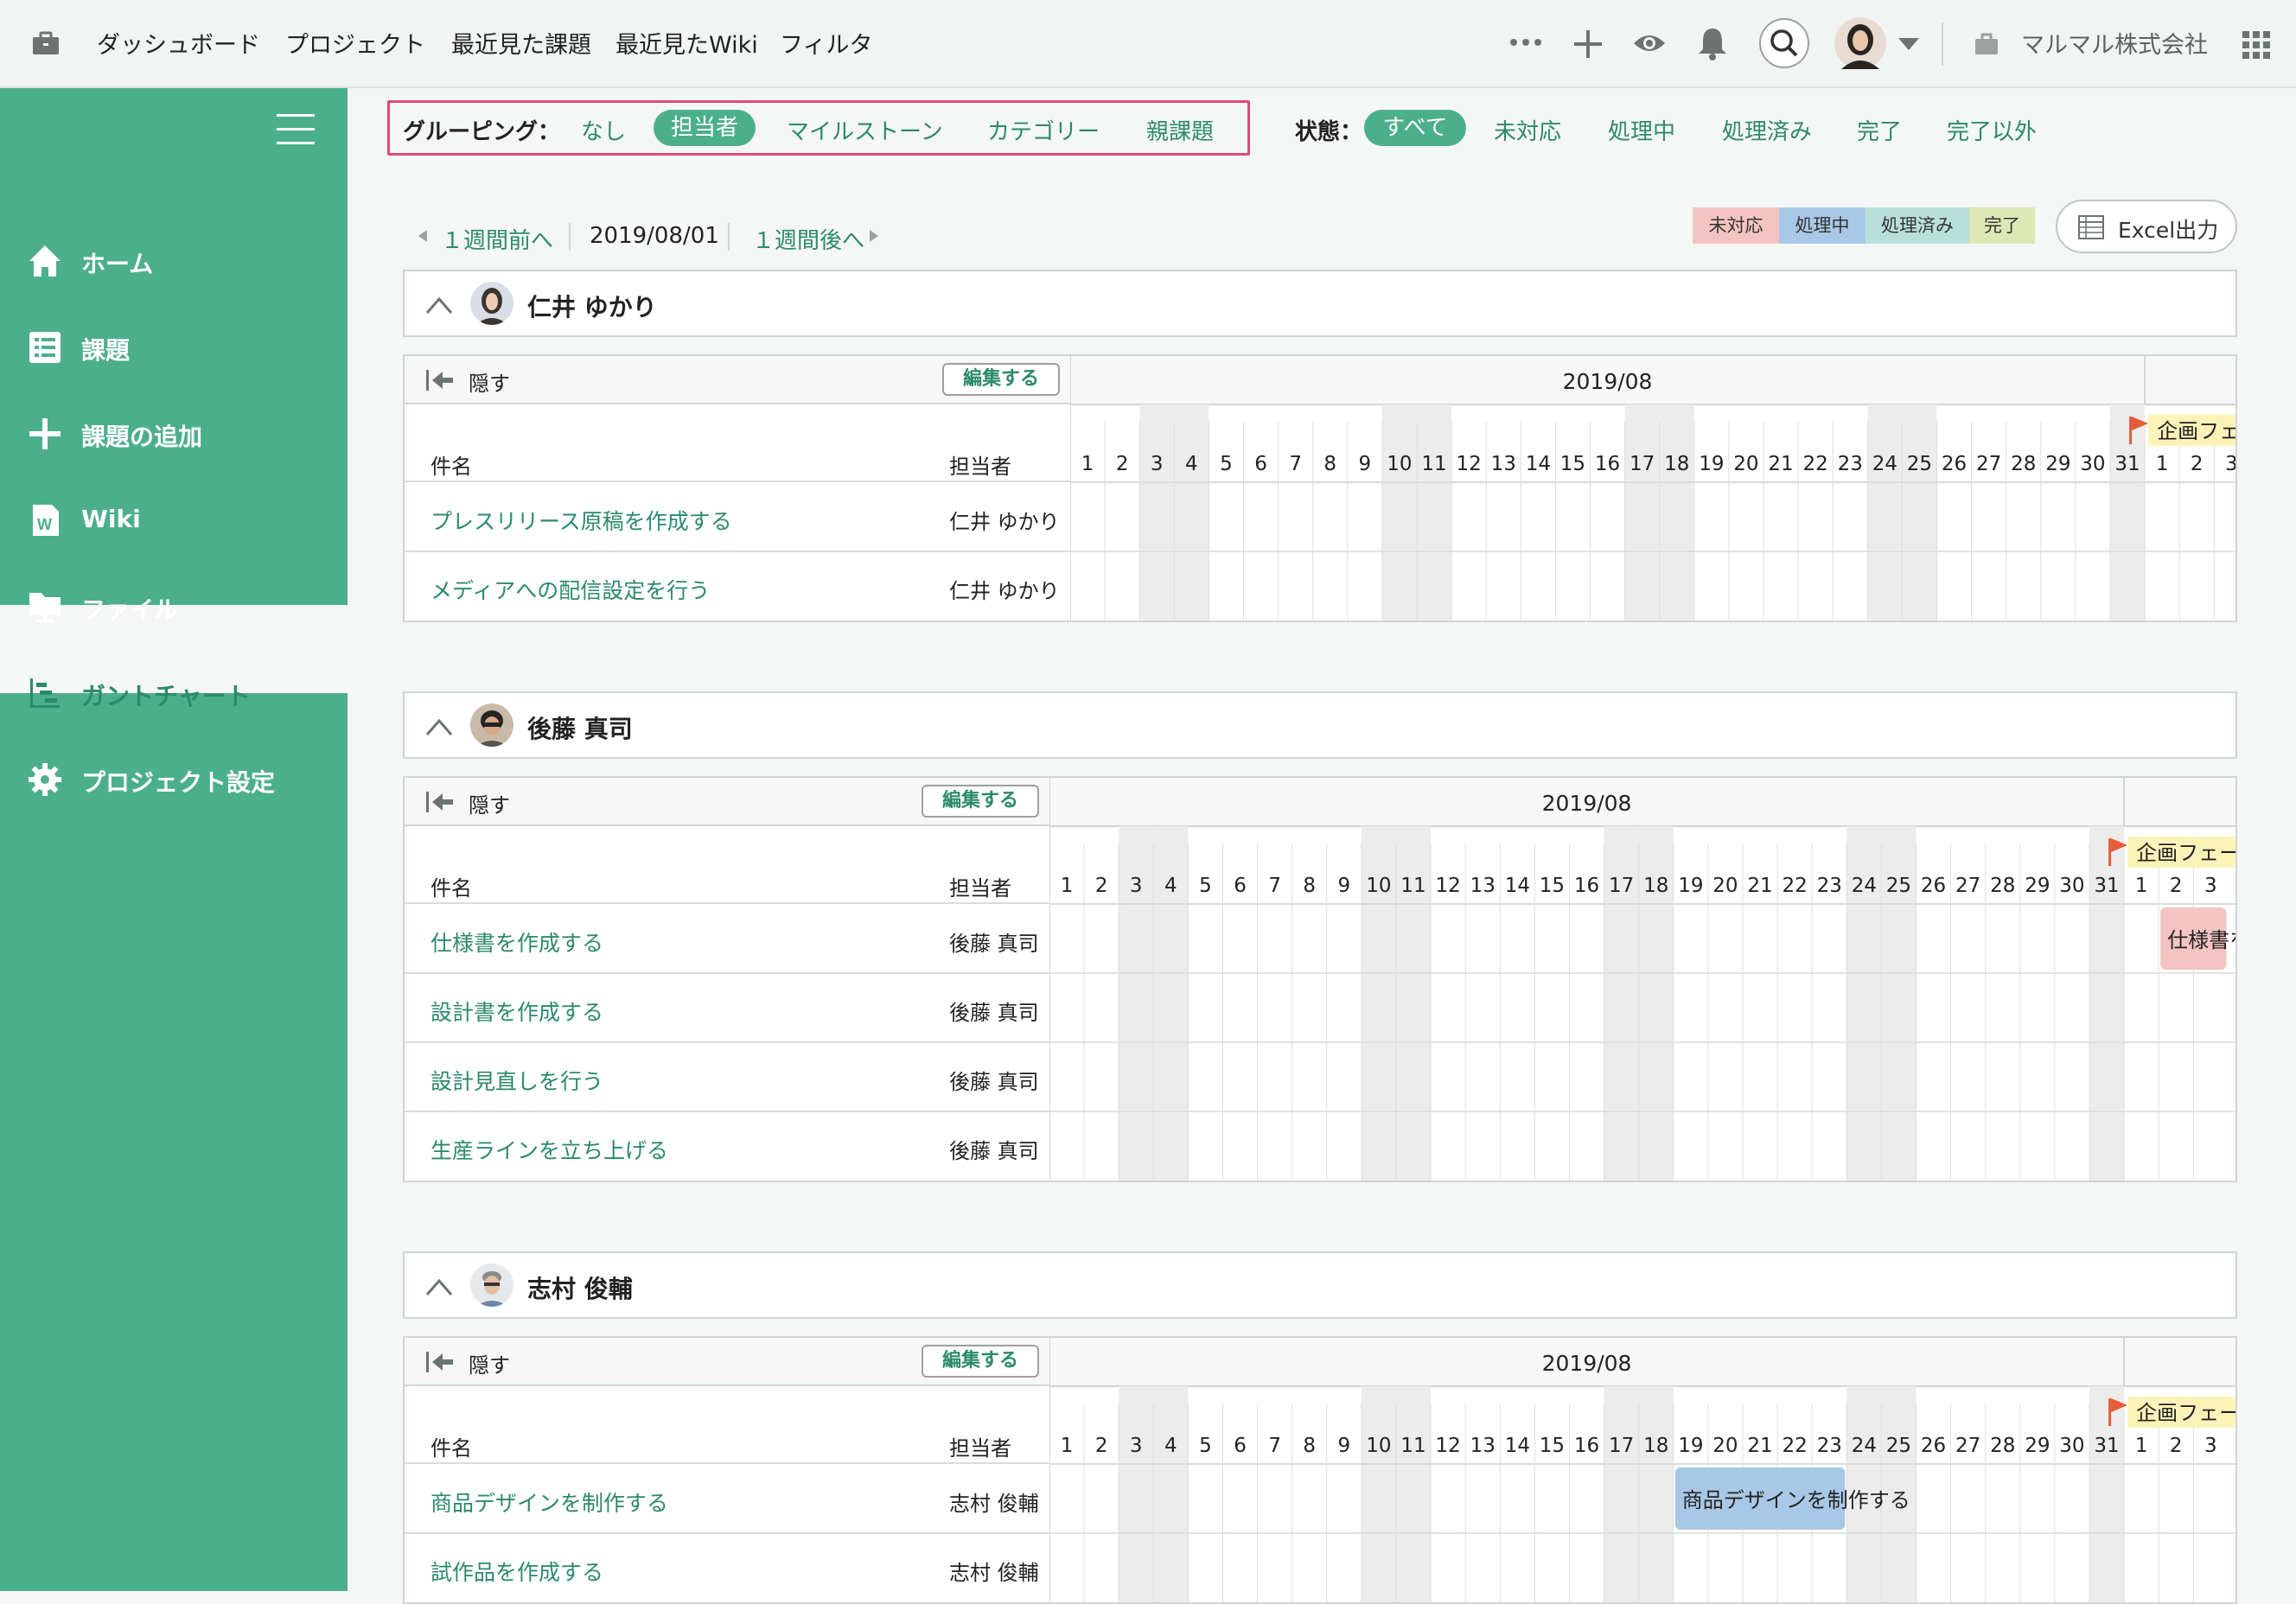  What do you see at coordinates (296, 129) in the screenshot?
I see `menu-toggle-icon` at bounding box center [296, 129].